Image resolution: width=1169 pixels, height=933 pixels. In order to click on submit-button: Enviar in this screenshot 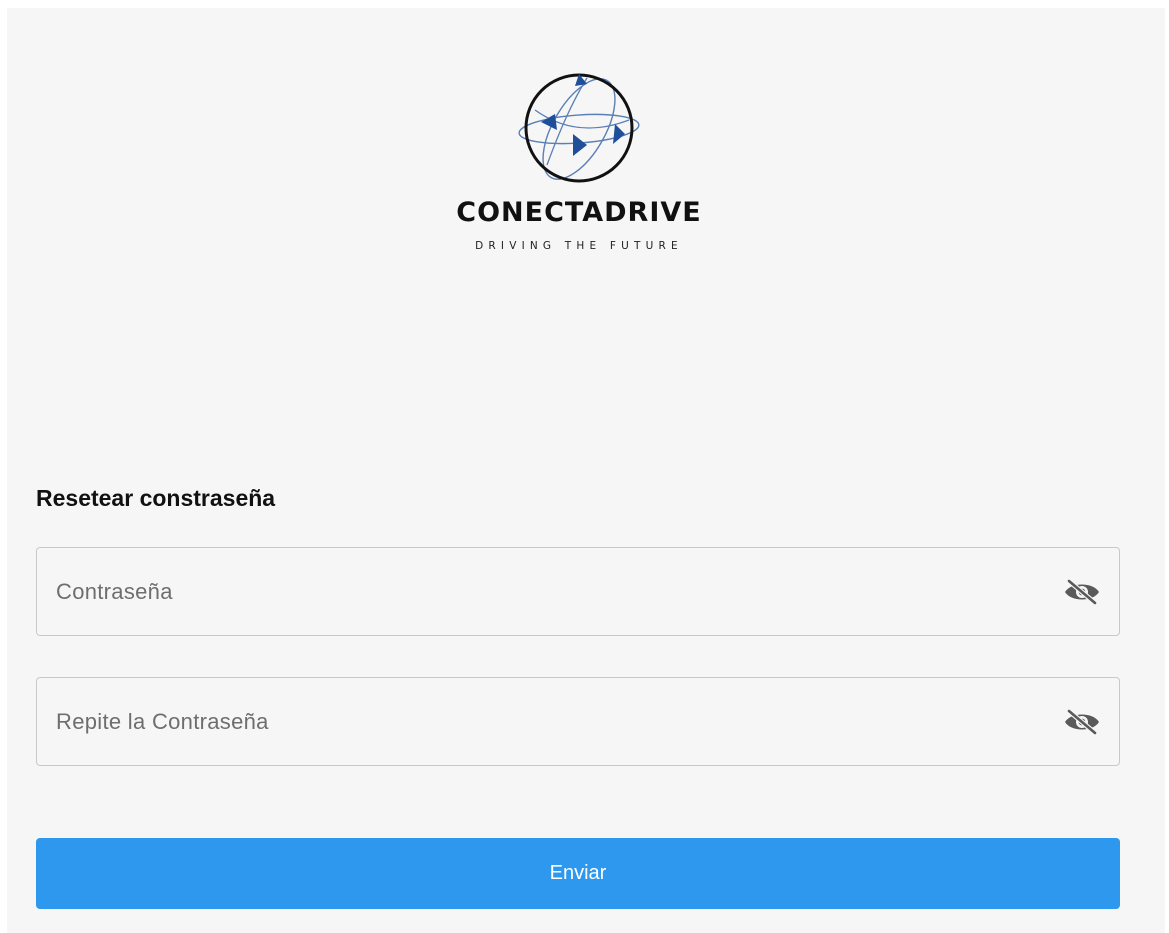, I will do `click(578, 873)`.